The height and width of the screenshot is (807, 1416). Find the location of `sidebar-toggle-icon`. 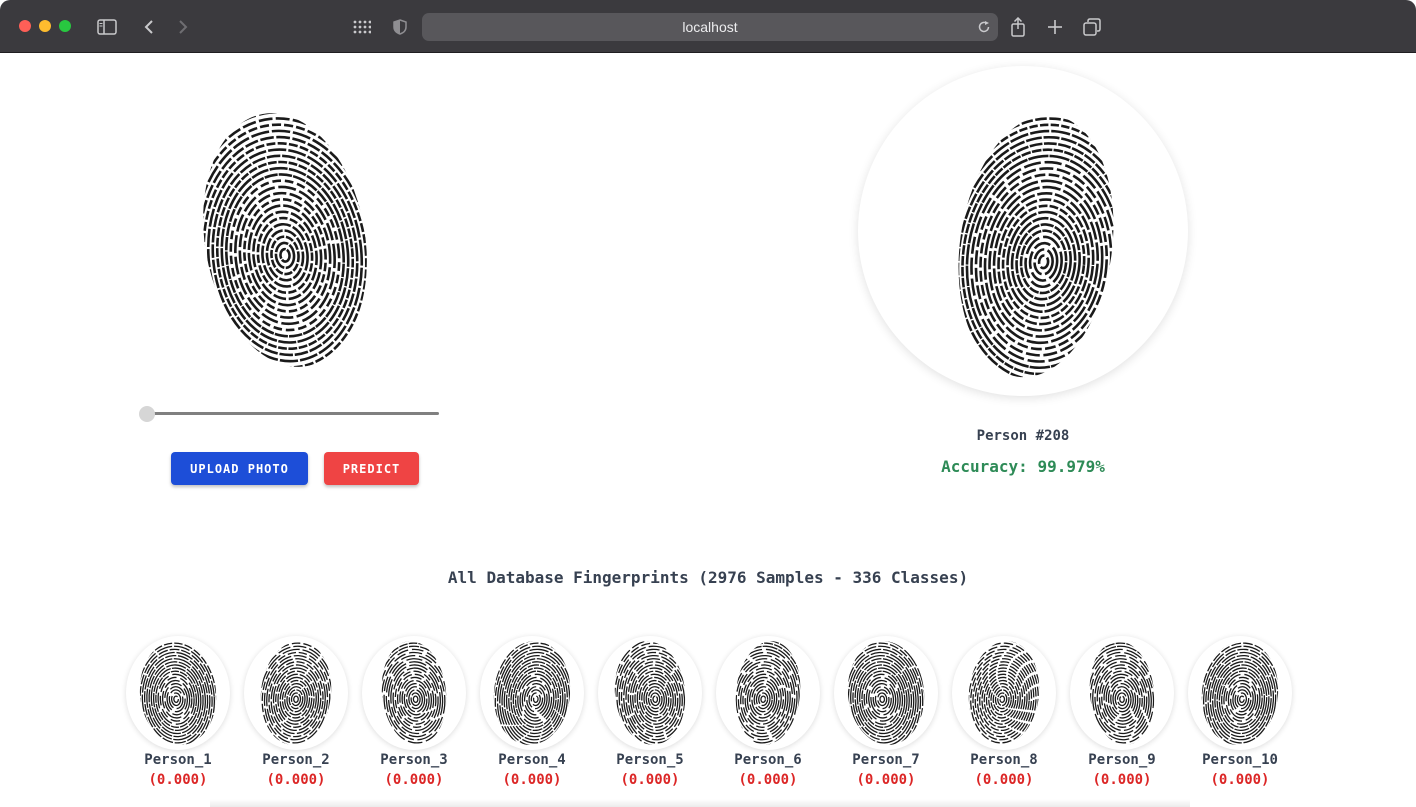

sidebar-toggle-icon is located at coordinates (107, 27).